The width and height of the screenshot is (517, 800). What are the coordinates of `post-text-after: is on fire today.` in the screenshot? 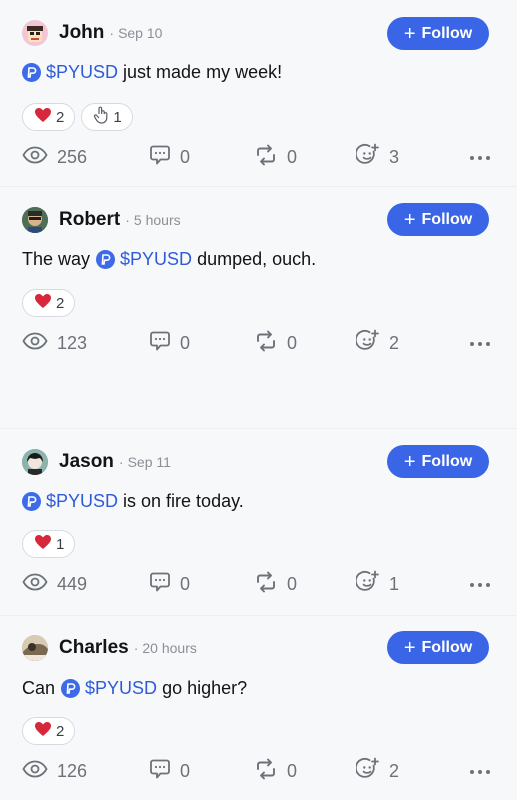 It's located at (183, 501).